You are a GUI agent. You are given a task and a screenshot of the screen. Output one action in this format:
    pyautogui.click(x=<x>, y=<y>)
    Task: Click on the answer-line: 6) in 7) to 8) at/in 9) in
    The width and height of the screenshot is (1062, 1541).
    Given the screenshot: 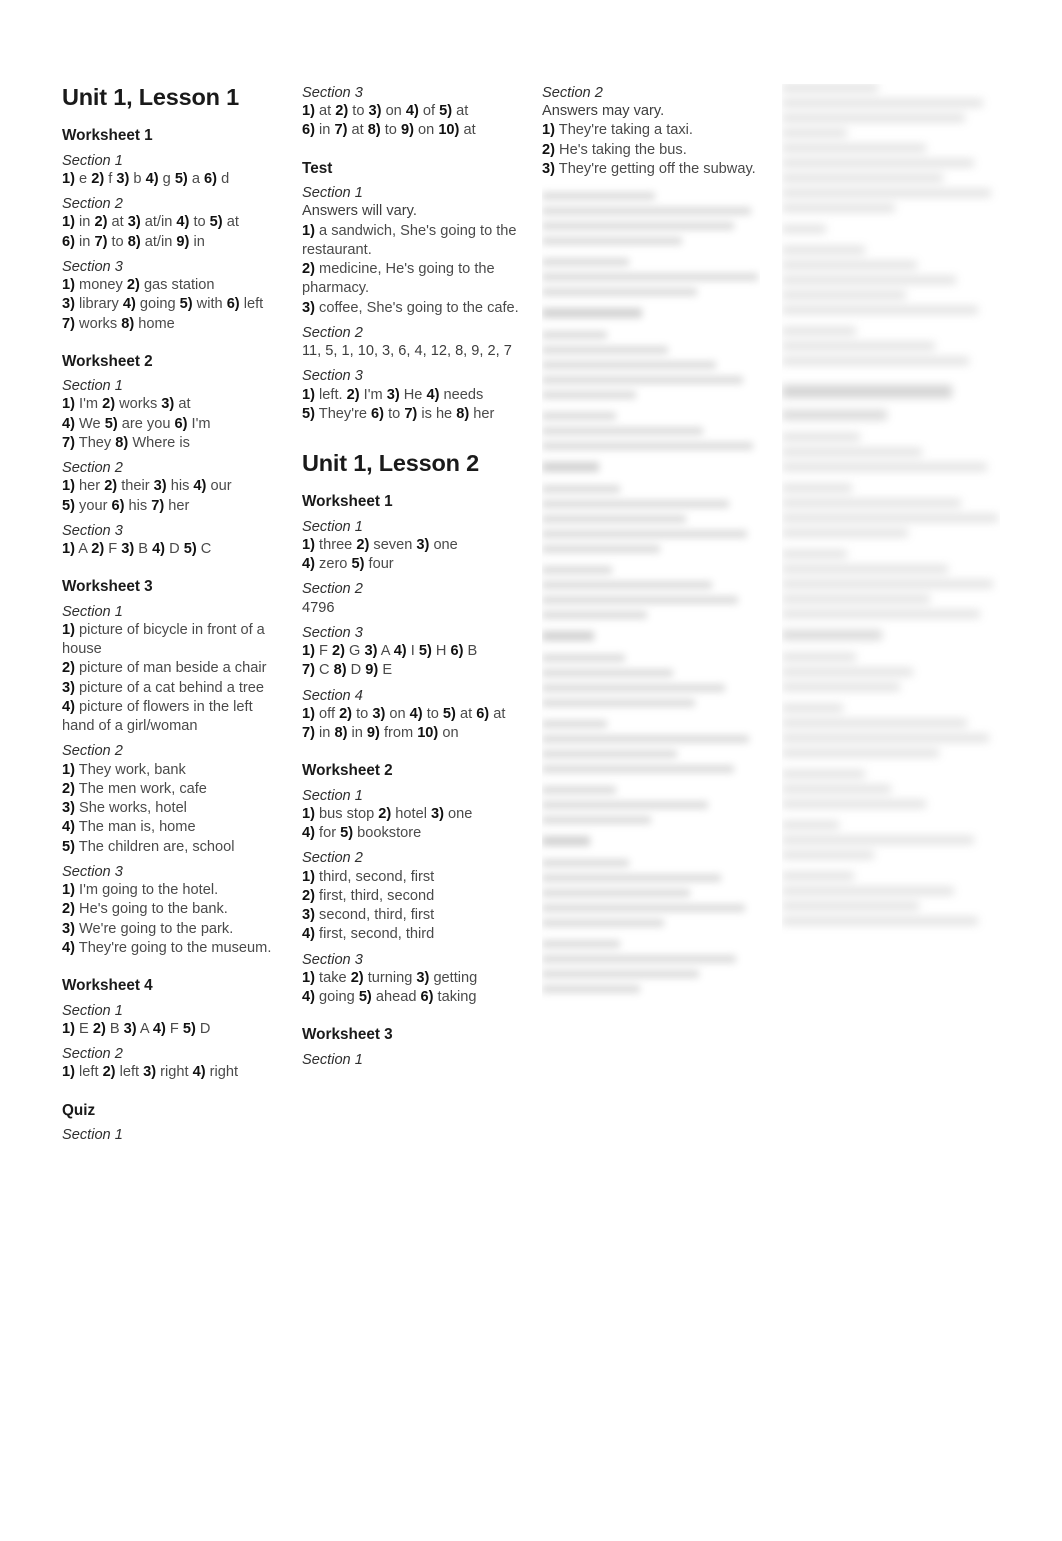 What is the action you would take?
    pyautogui.click(x=133, y=241)
    